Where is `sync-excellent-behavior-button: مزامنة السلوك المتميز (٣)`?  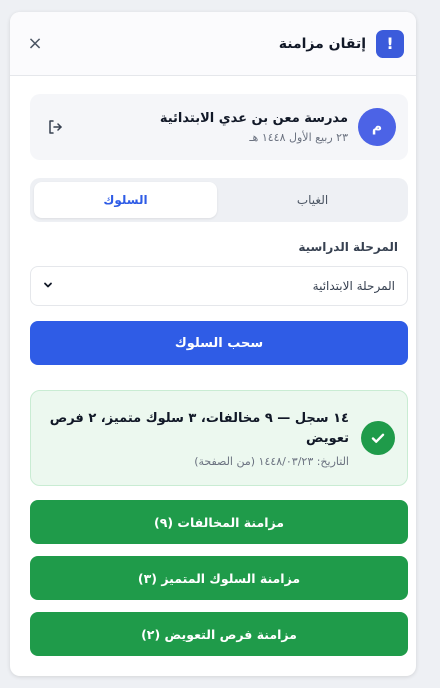
sync-excellent-behavior-button: مزامنة السلوك المتميز (٣) is located at coordinates (219, 578).